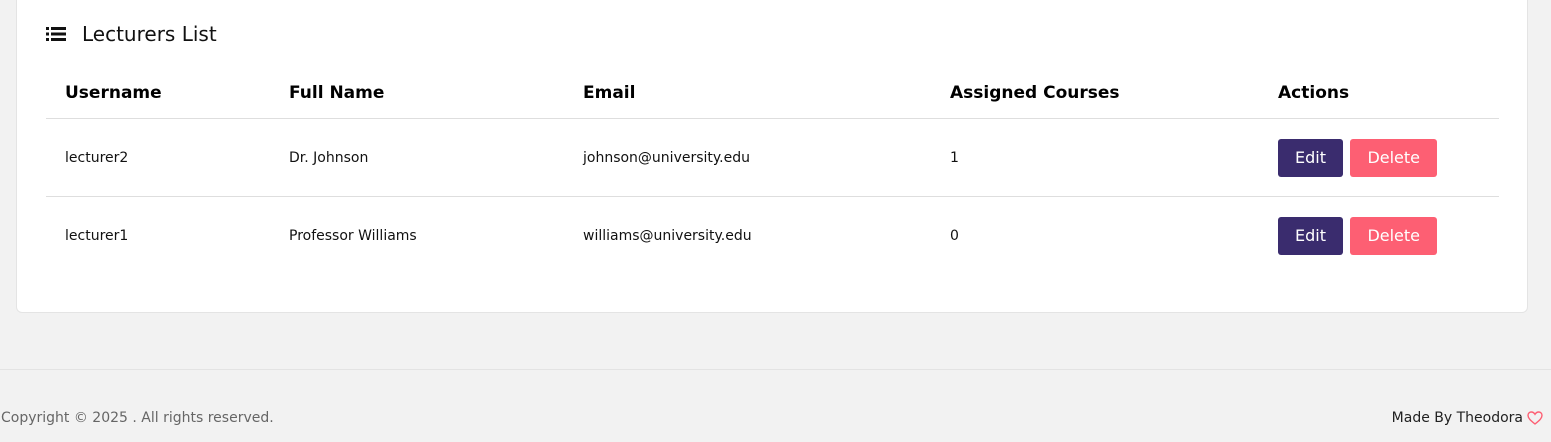 The image size is (1551, 442). What do you see at coordinates (1095, 93) in the screenshot?
I see `header-assigned-courses: Assigned Courses` at bounding box center [1095, 93].